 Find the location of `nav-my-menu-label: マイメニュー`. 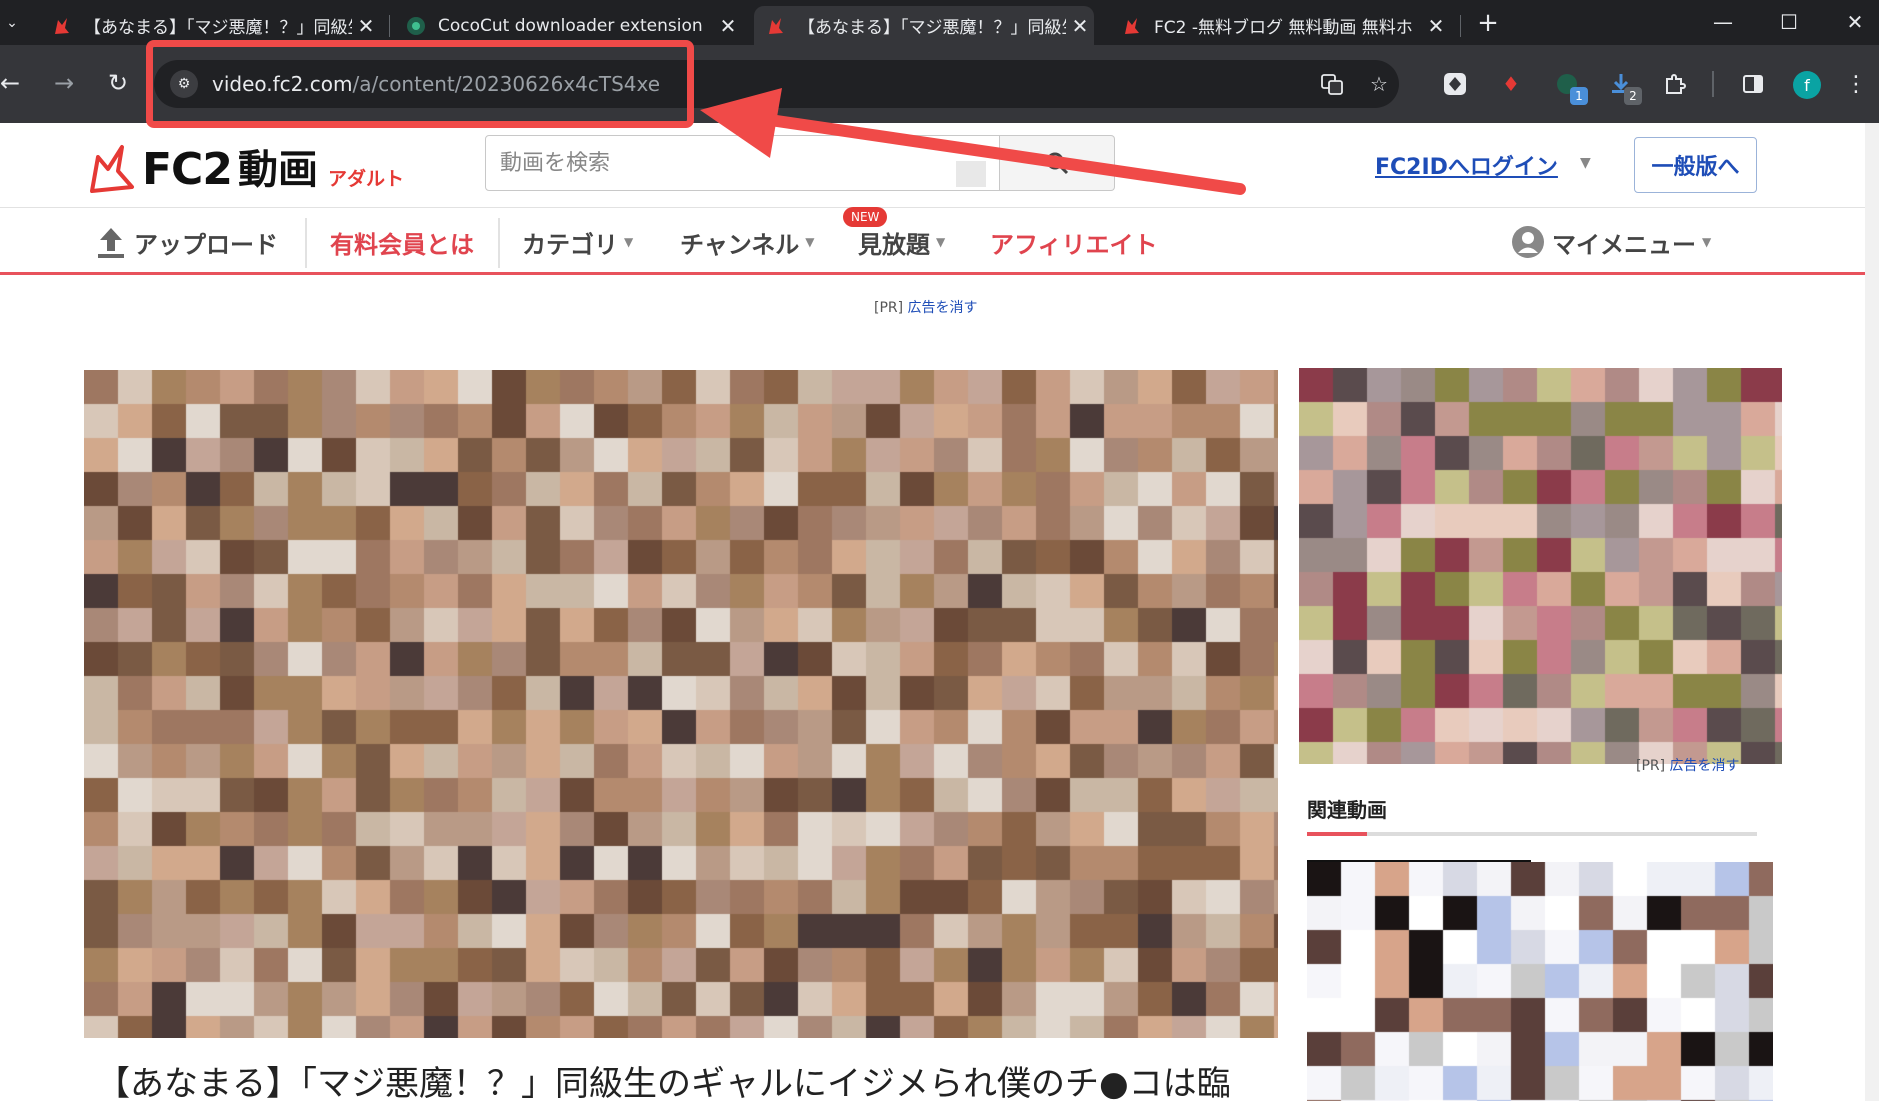

nav-my-menu-label: マイメニュー is located at coordinates (1624, 244).